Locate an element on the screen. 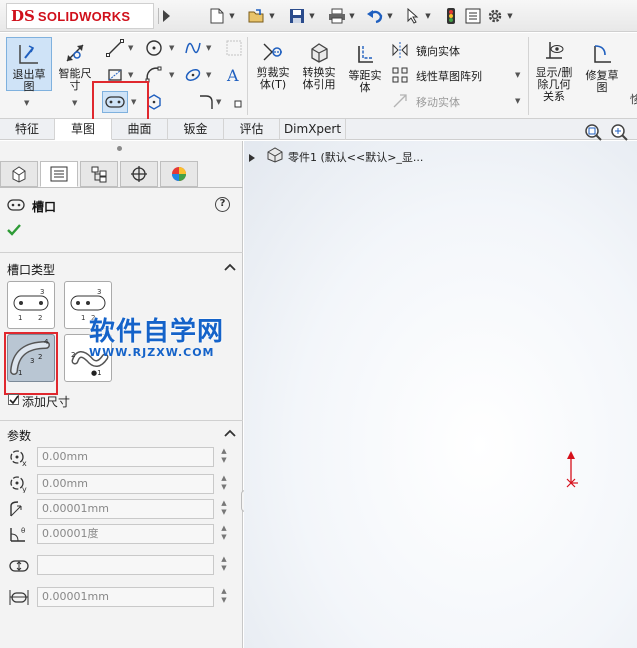 The width and height of the screenshot is (637, 648). arc-angle-input: 0.00001度 is located at coordinates (125, 534).